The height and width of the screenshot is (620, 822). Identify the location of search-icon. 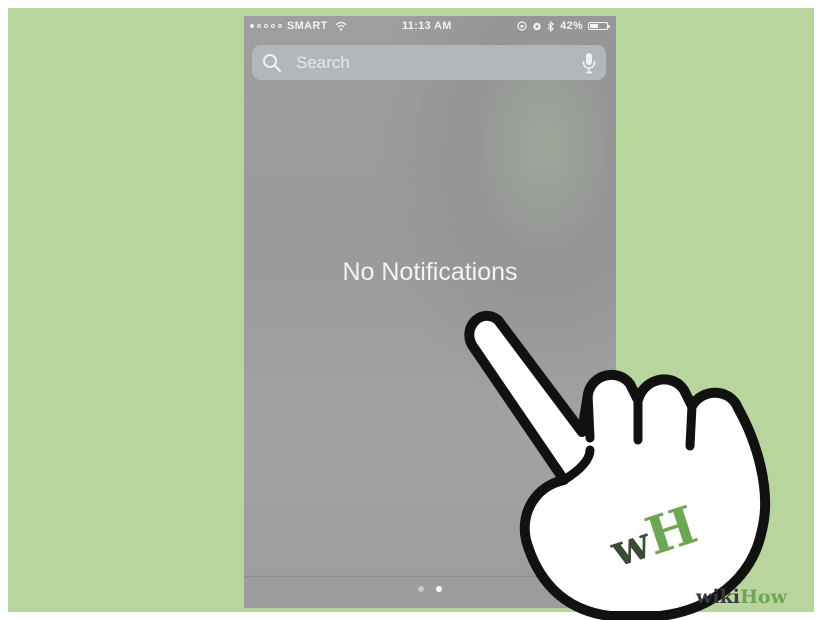
(272, 63).